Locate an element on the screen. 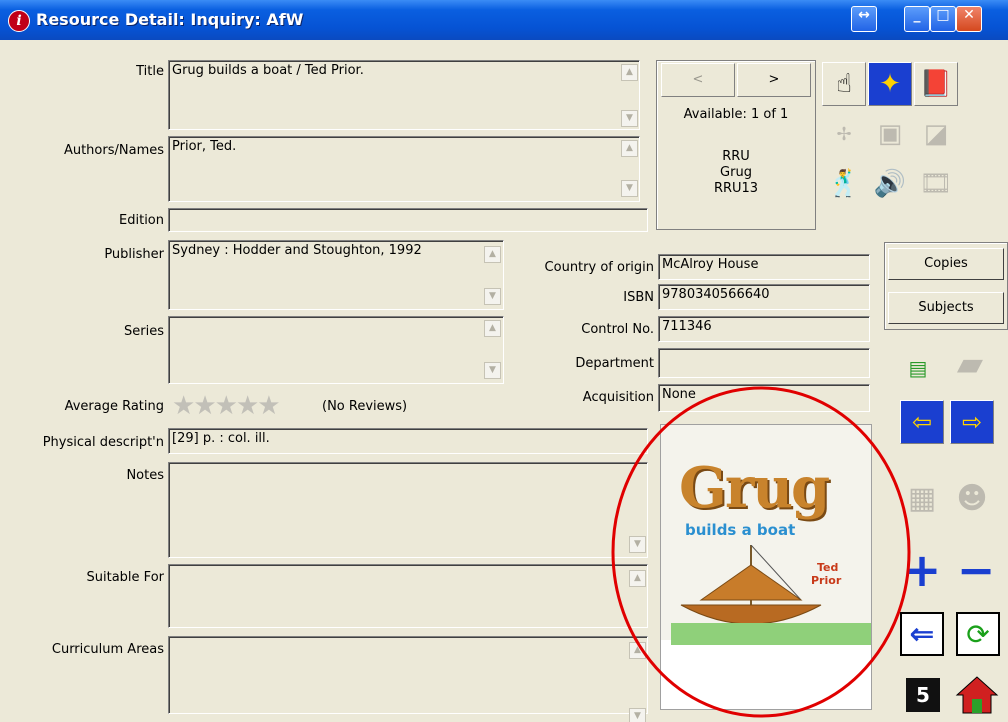 This screenshot has width=1008, height=722. hand-pointer-icon: ☝ is located at coordinates (844, 84).